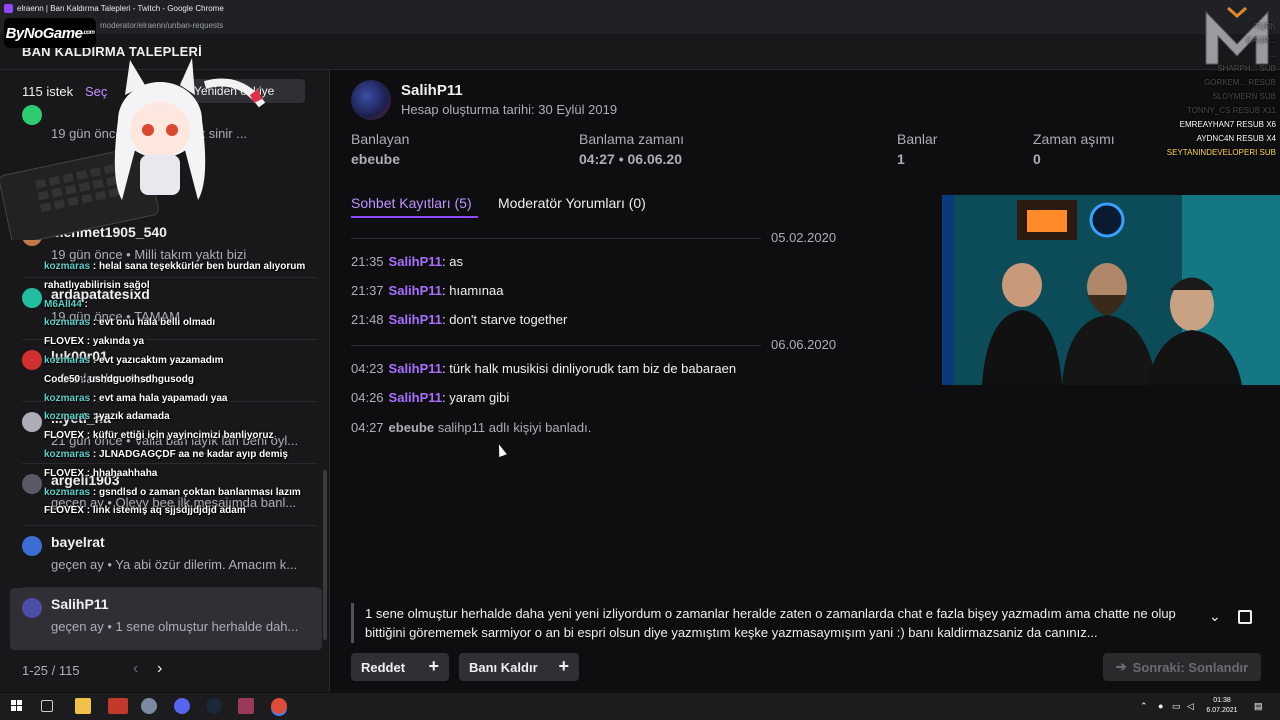 Image resolution: width=1280 pixels, height=720 pixels. I want to click on expand-chevron-icon: ⌄, so click(1215, 616).